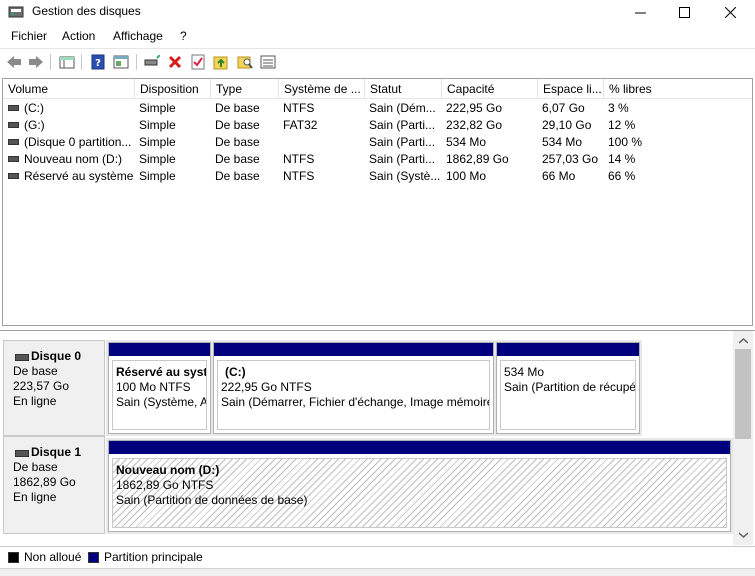 The height and width of the screenshot is (576, 755). Describe the element at coordinates (175, 62) in the screenshot. I see `delete-button` at that location.